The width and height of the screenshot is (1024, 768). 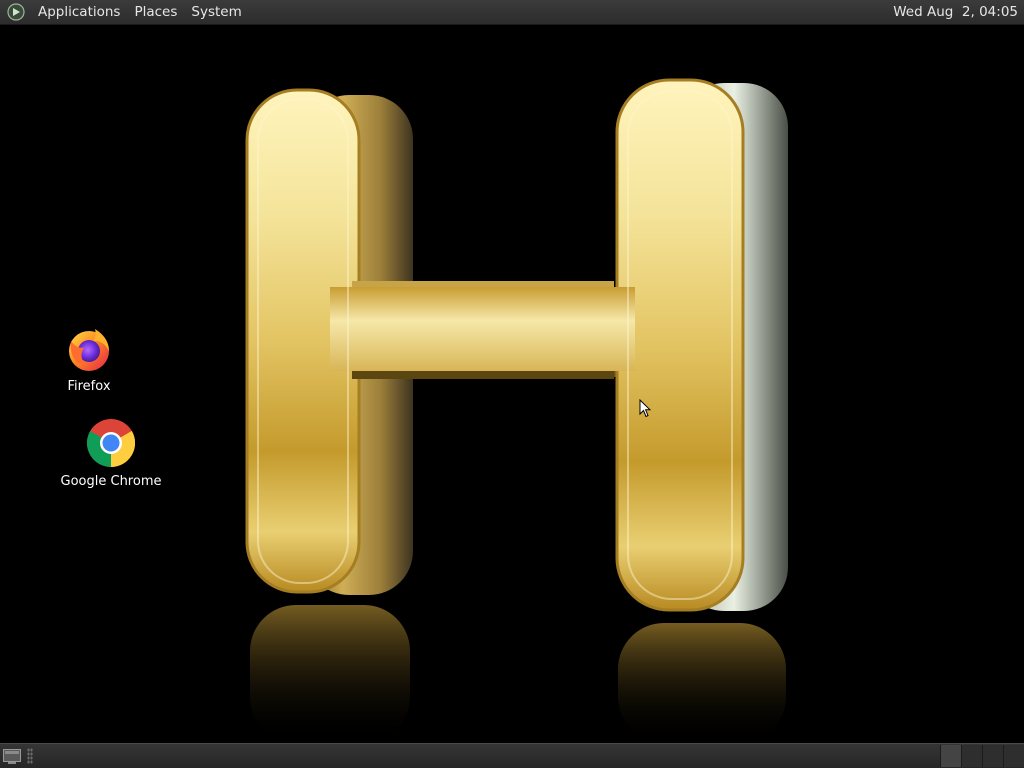 I want to click on firefox-launcher: Firefox, so click(x=89, y=359).